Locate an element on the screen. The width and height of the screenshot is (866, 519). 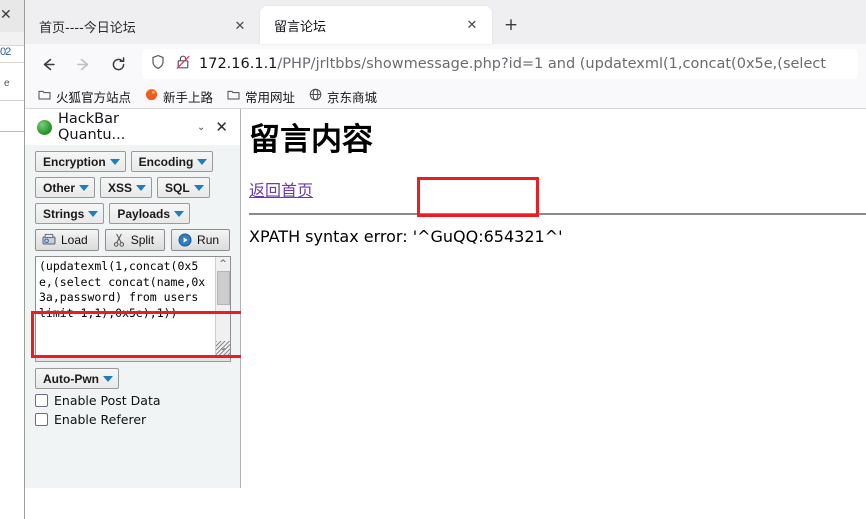
payloads-label: Payloads is located at coordinates (144, 213).